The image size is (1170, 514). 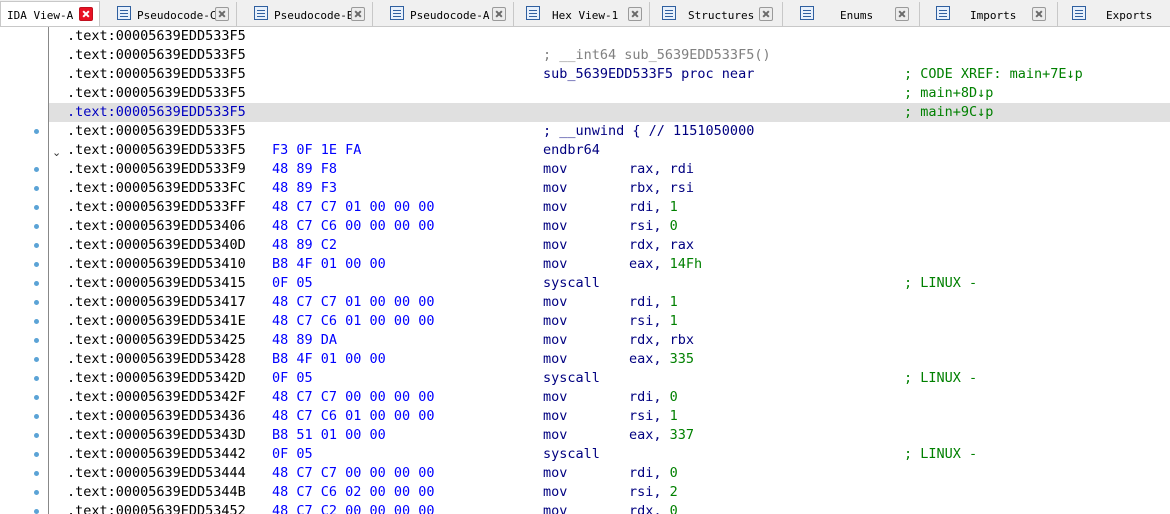 I want to click on operands: rdx, rbx, so click(x=662, y=340).